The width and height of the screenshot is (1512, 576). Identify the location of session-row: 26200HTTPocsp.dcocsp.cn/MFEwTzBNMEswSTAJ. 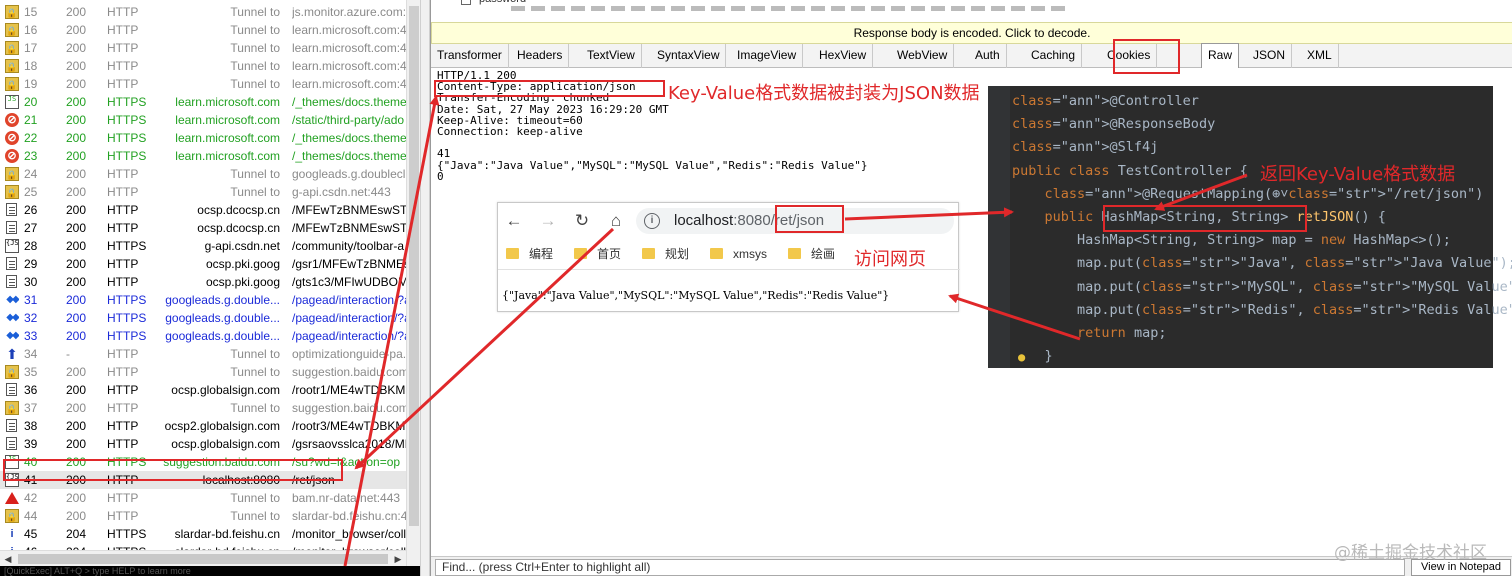
(203, 210).